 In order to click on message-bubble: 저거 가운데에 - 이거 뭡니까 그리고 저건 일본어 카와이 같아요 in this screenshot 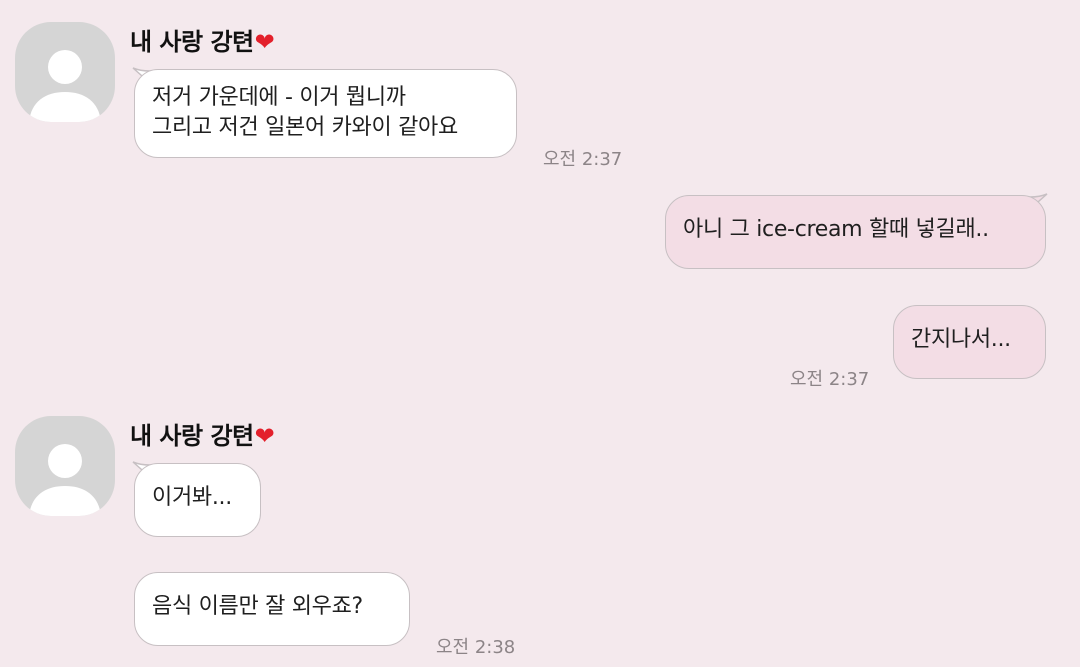, I will do `click(325, 113)`.